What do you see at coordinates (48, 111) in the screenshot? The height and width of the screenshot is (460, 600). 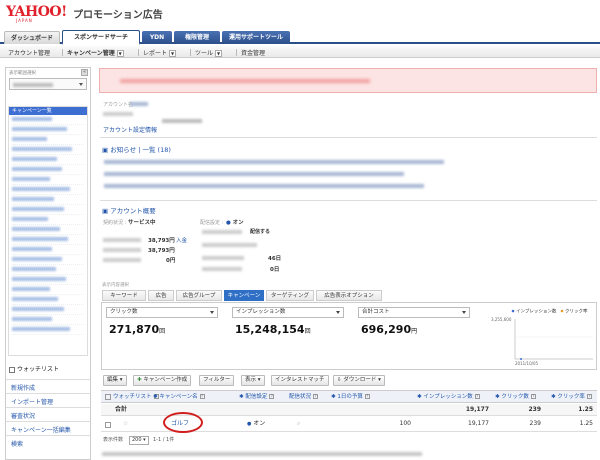 I see `tree-item-selected: キャンペーン一覧` at bounding box center [48, 111].